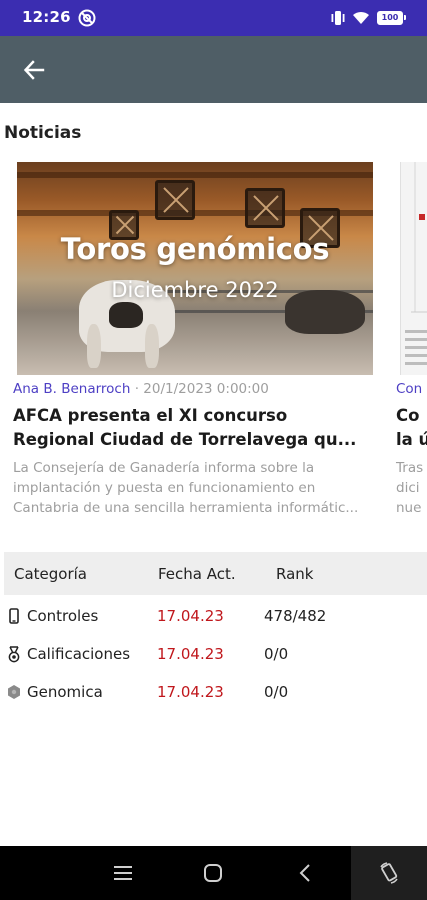 The image size is (427, 900). I want to click on news-title-line: AFCA presenta el XI concurso, so click(150, 415).